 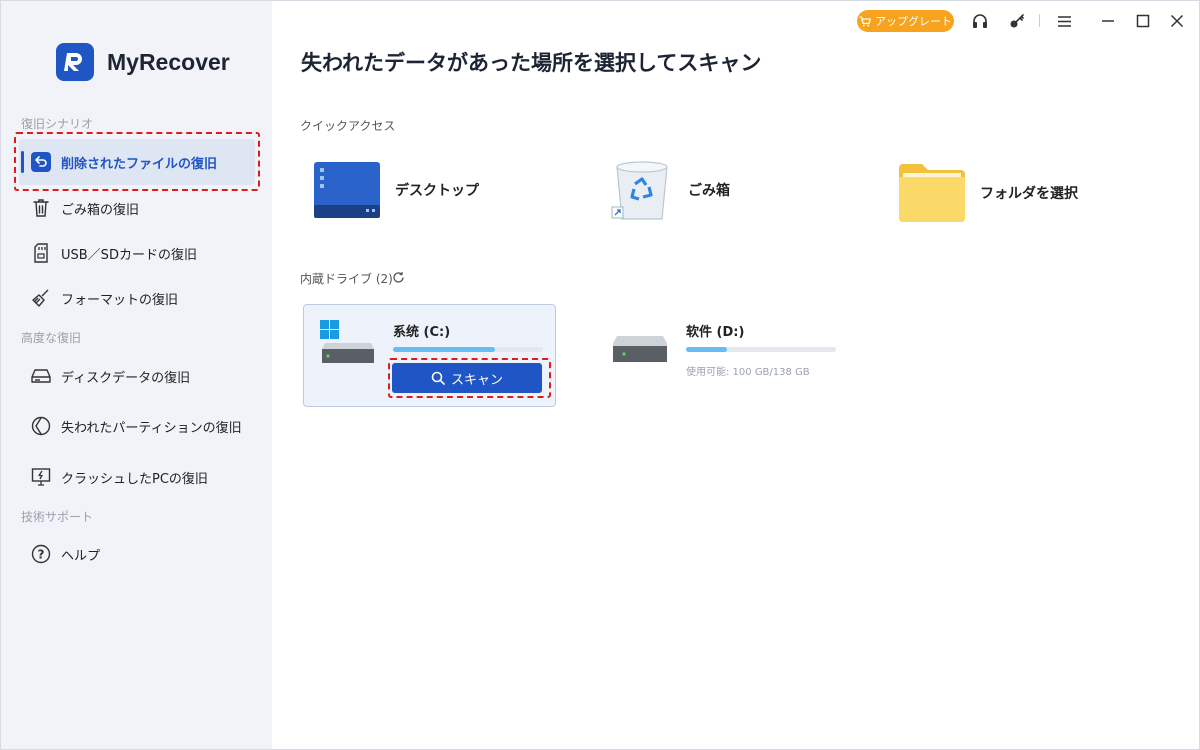 What do you see at coordinates (41, 253) in the screenshot?
I see `sd-card-icon` at bounding box center [41, 253].